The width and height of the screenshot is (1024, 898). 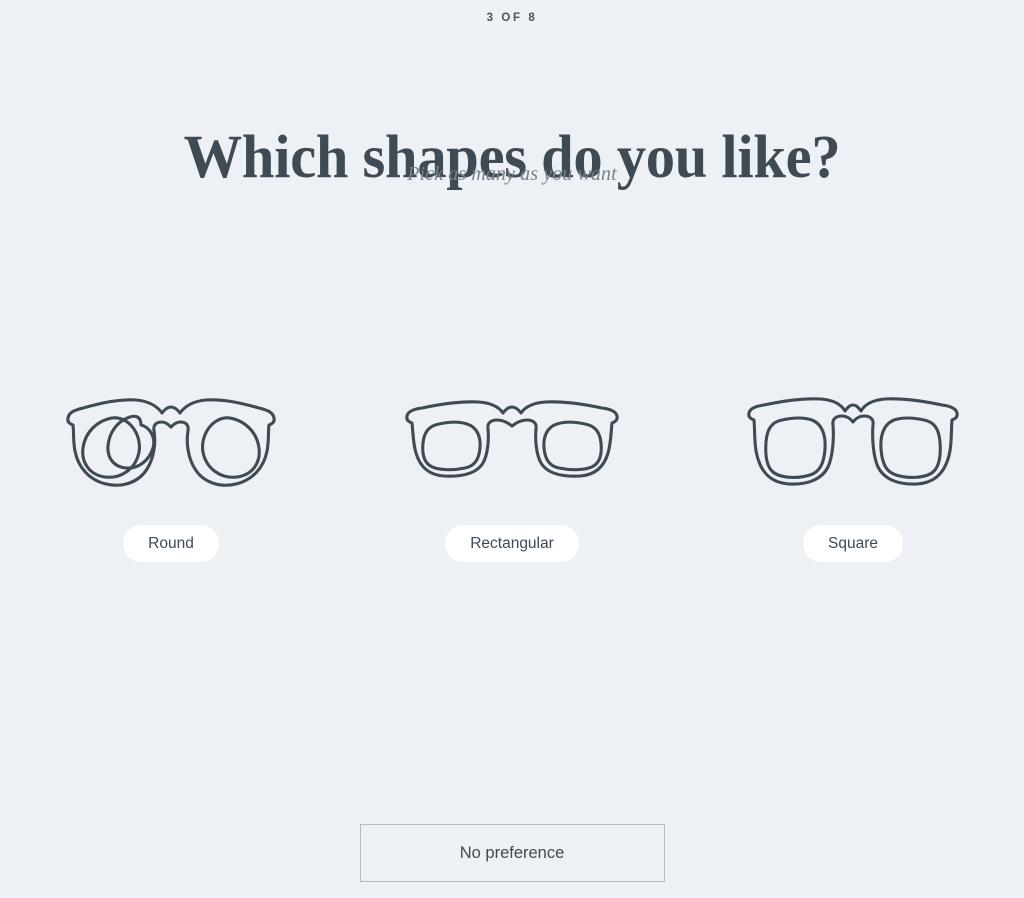 I want to click on footer: No preference, so click(x=512, y=853).